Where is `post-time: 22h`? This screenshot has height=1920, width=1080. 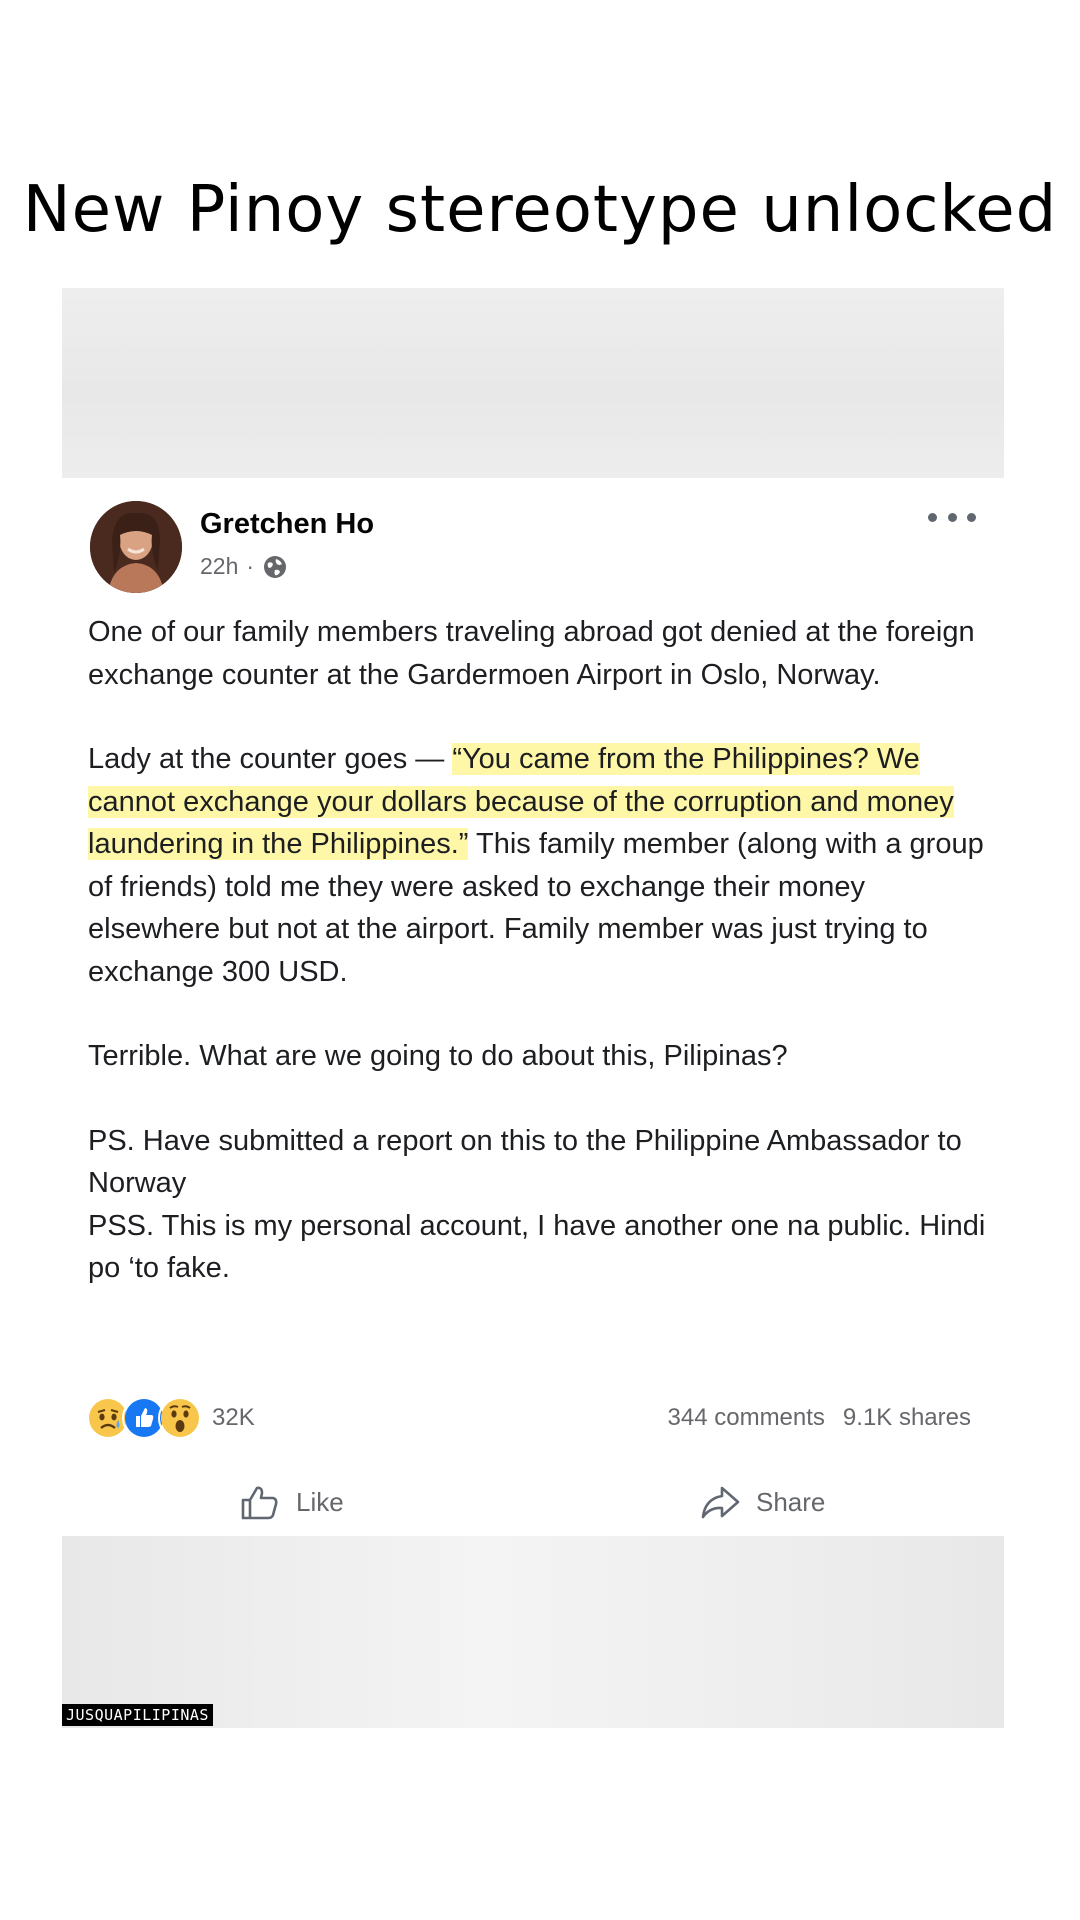 post-time: 22h is located at coordinates (219, 566).